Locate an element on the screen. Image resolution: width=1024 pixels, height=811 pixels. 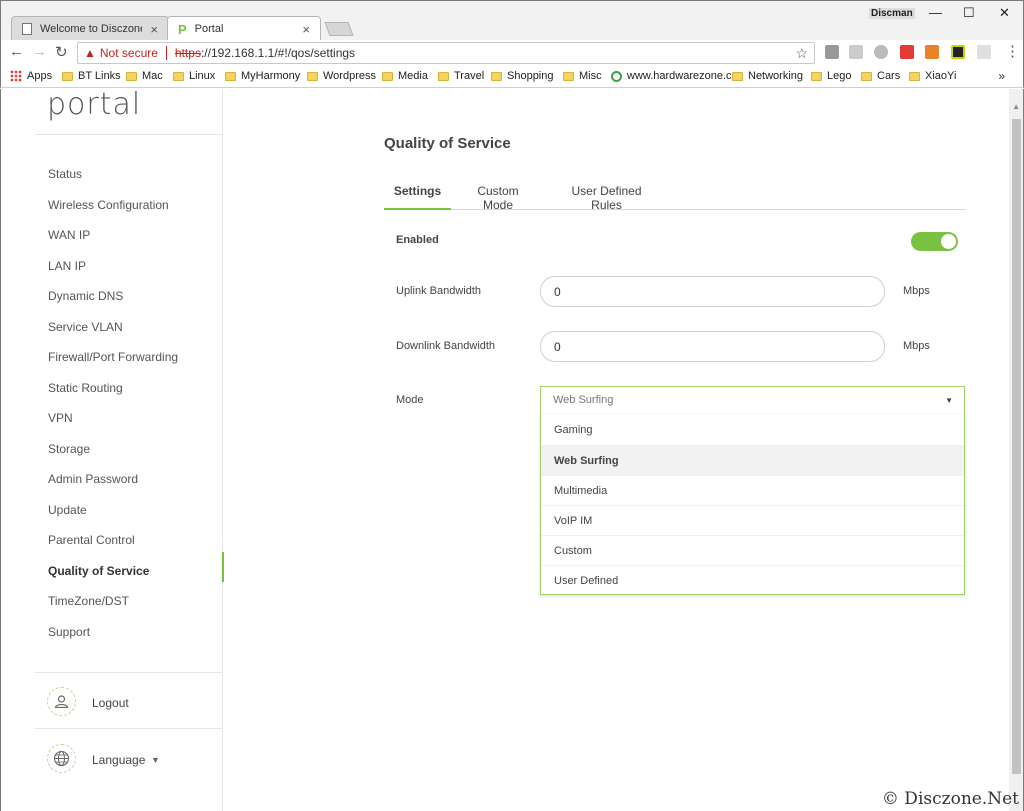
bookmark-folder: Linux is located at coordinates (194, 76).